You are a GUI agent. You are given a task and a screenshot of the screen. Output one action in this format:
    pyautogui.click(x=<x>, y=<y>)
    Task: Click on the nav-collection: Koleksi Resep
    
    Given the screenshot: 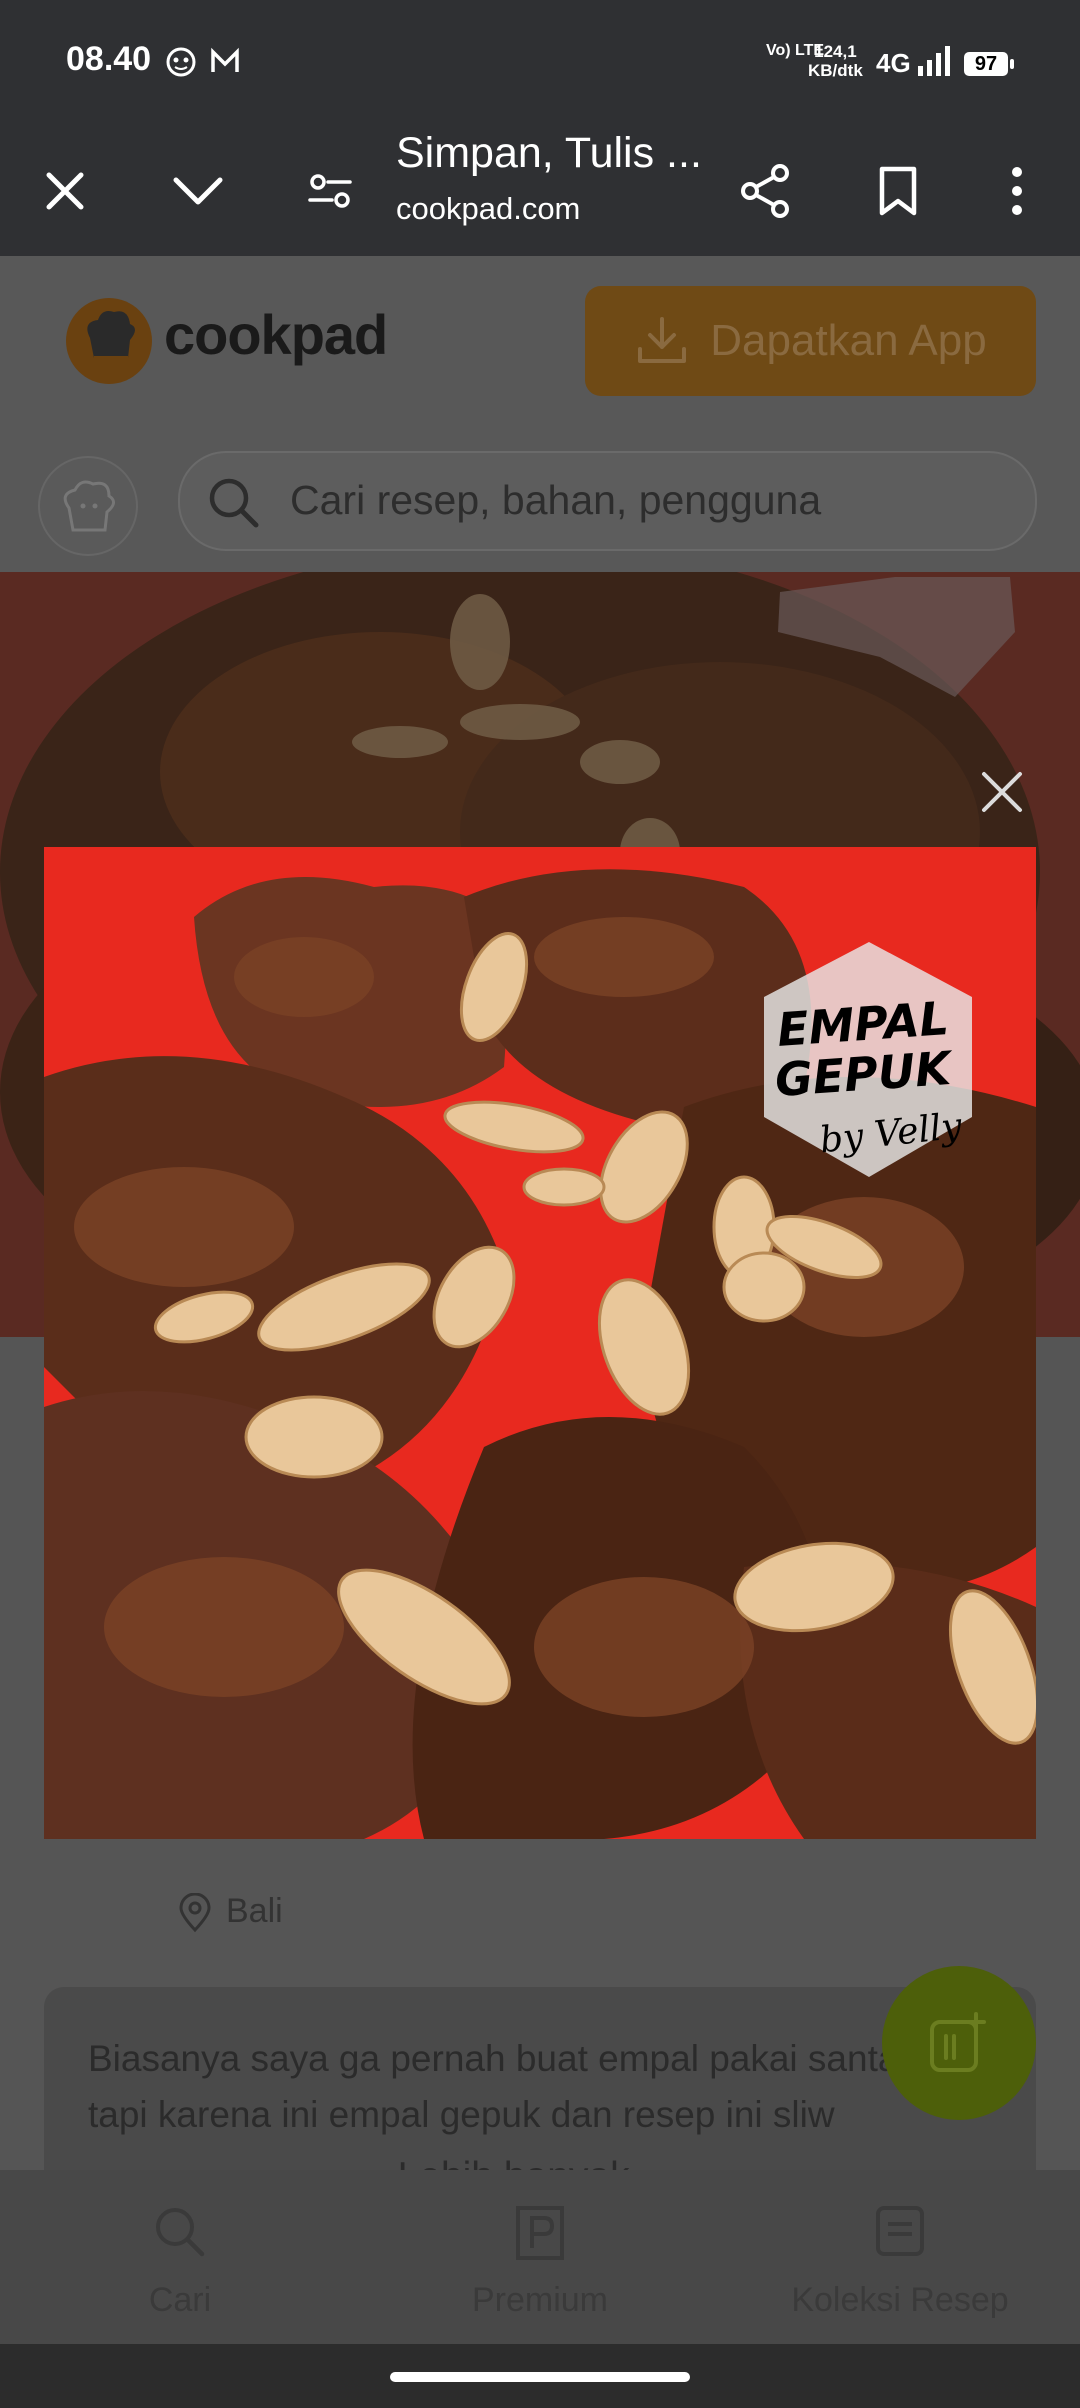 What is the action you would take?
    pyautogui.click(x=900, y=2262)
    